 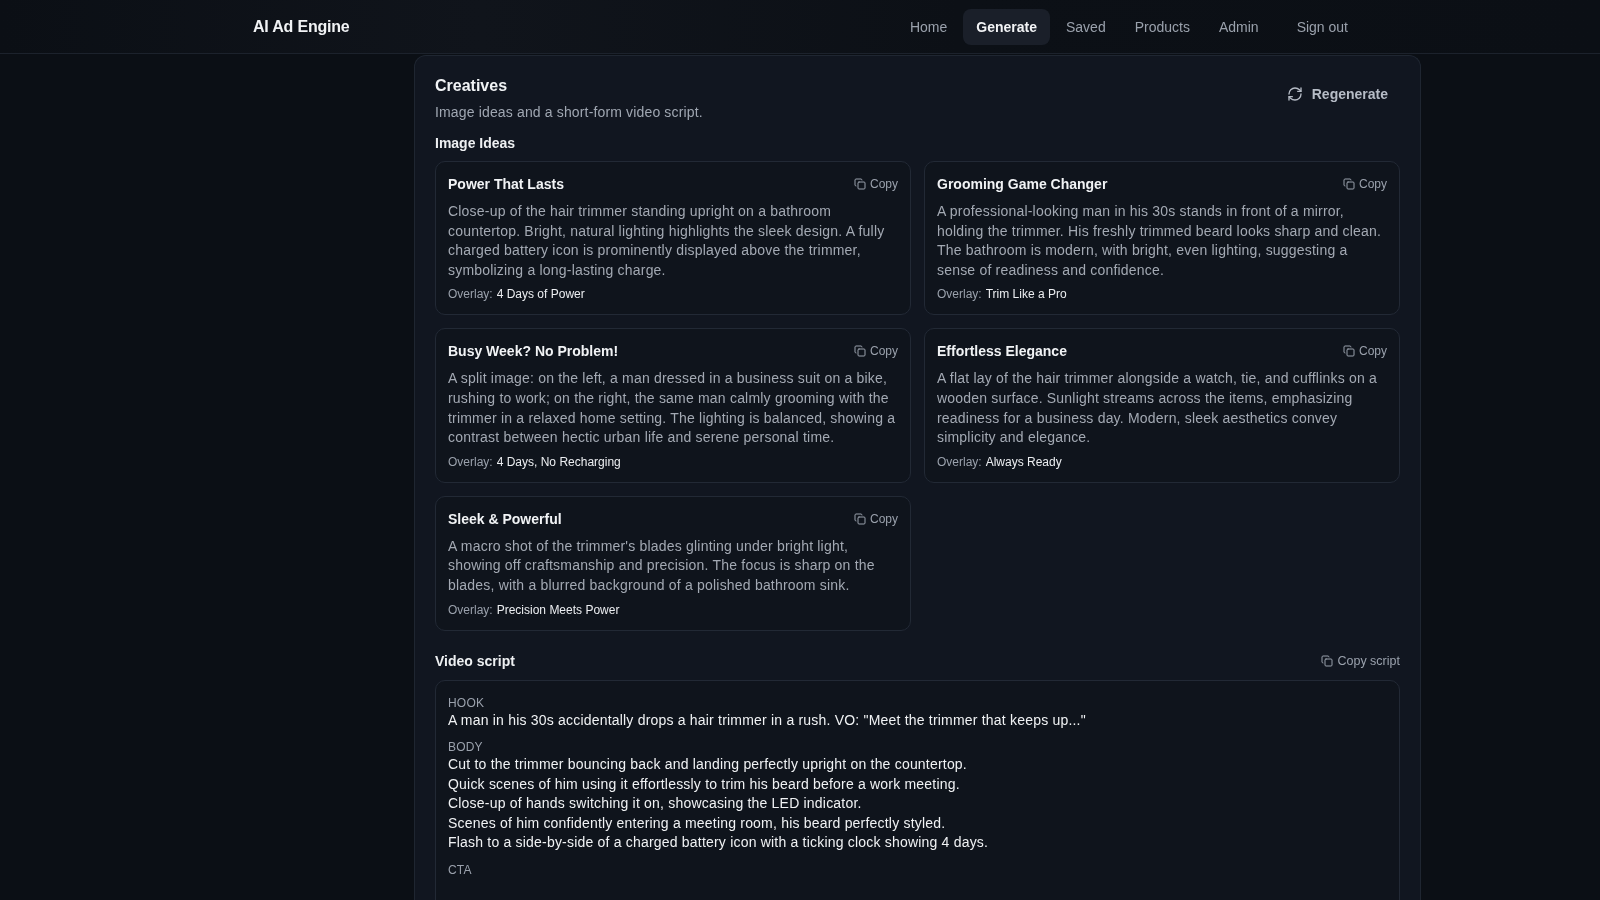 What do you see at coordinates (472, 86) in the screenshot?
I see `panel-title: Creatives` at bounding box center [472, 86].